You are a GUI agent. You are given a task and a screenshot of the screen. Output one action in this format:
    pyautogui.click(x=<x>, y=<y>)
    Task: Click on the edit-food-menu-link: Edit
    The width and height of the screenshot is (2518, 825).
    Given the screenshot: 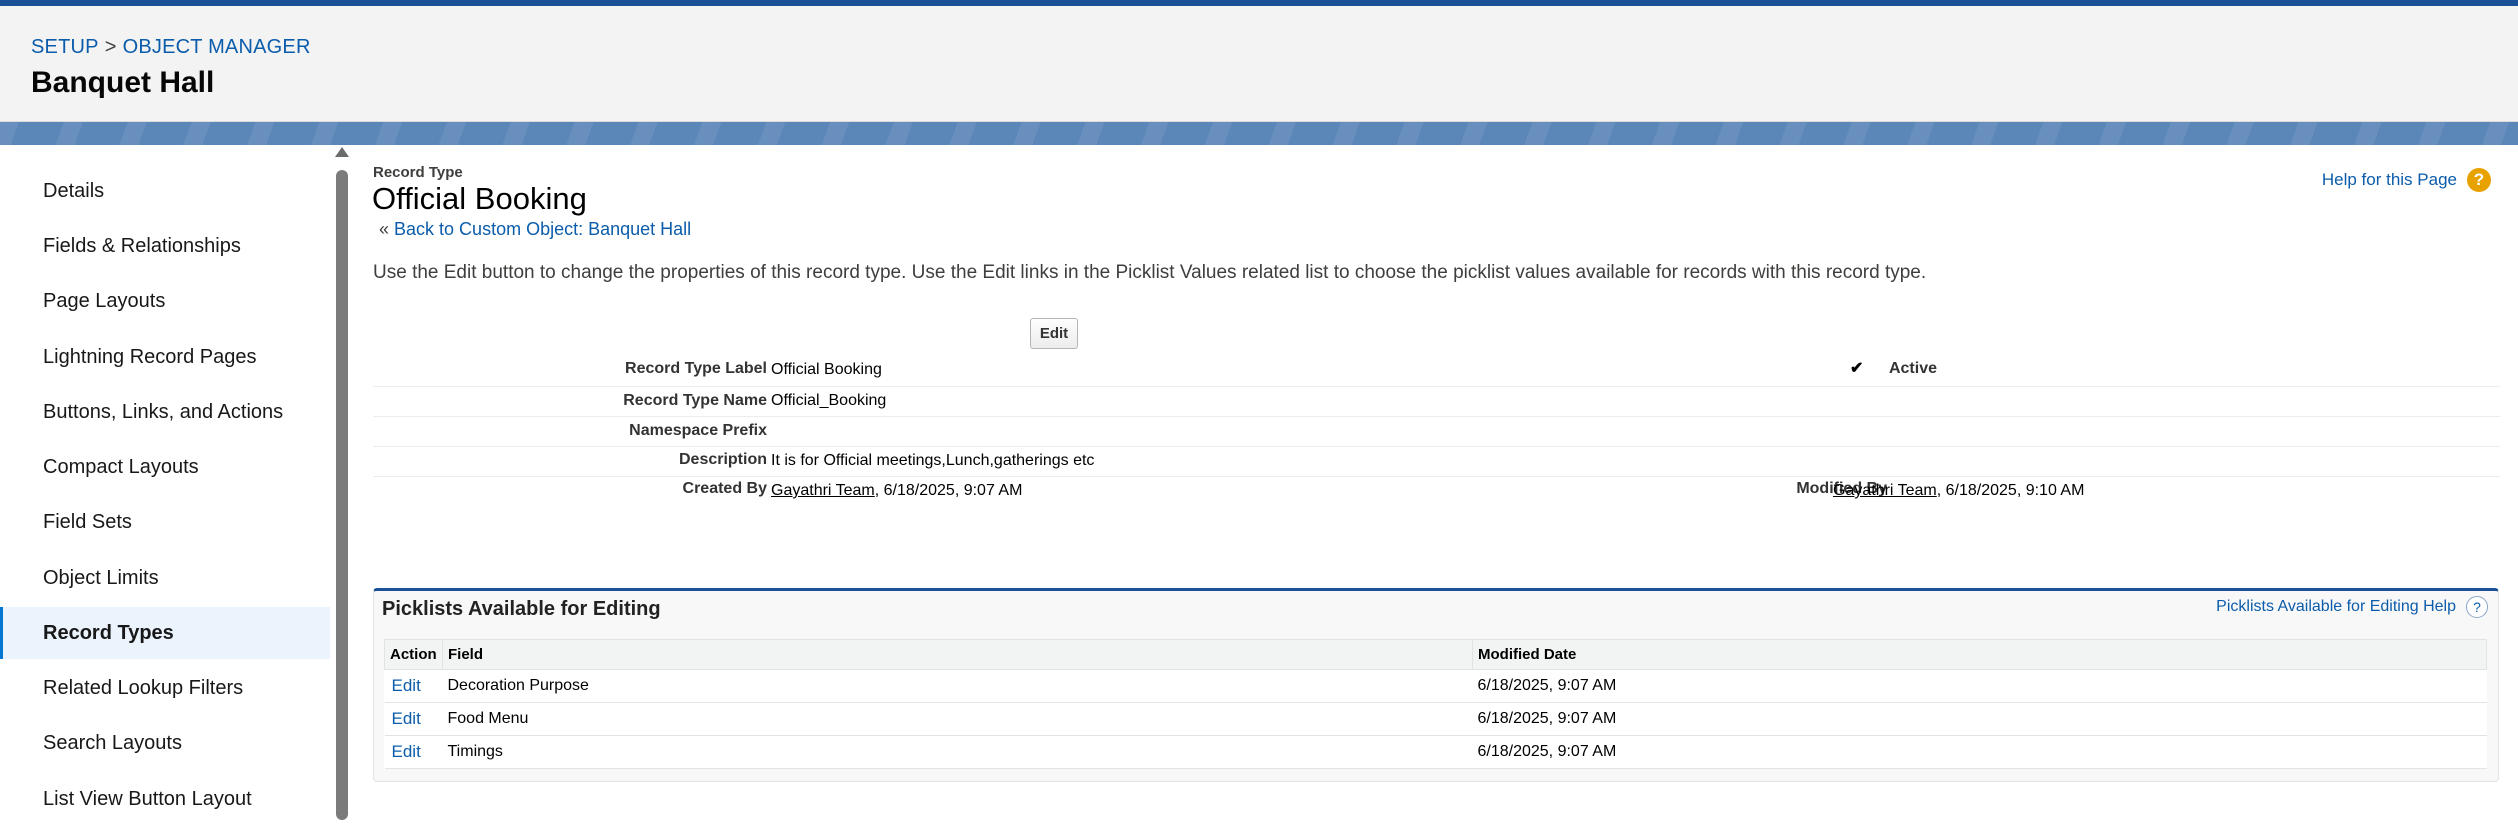 What is the action you would take?
    pyautogui.click(x=405, y=718)
    